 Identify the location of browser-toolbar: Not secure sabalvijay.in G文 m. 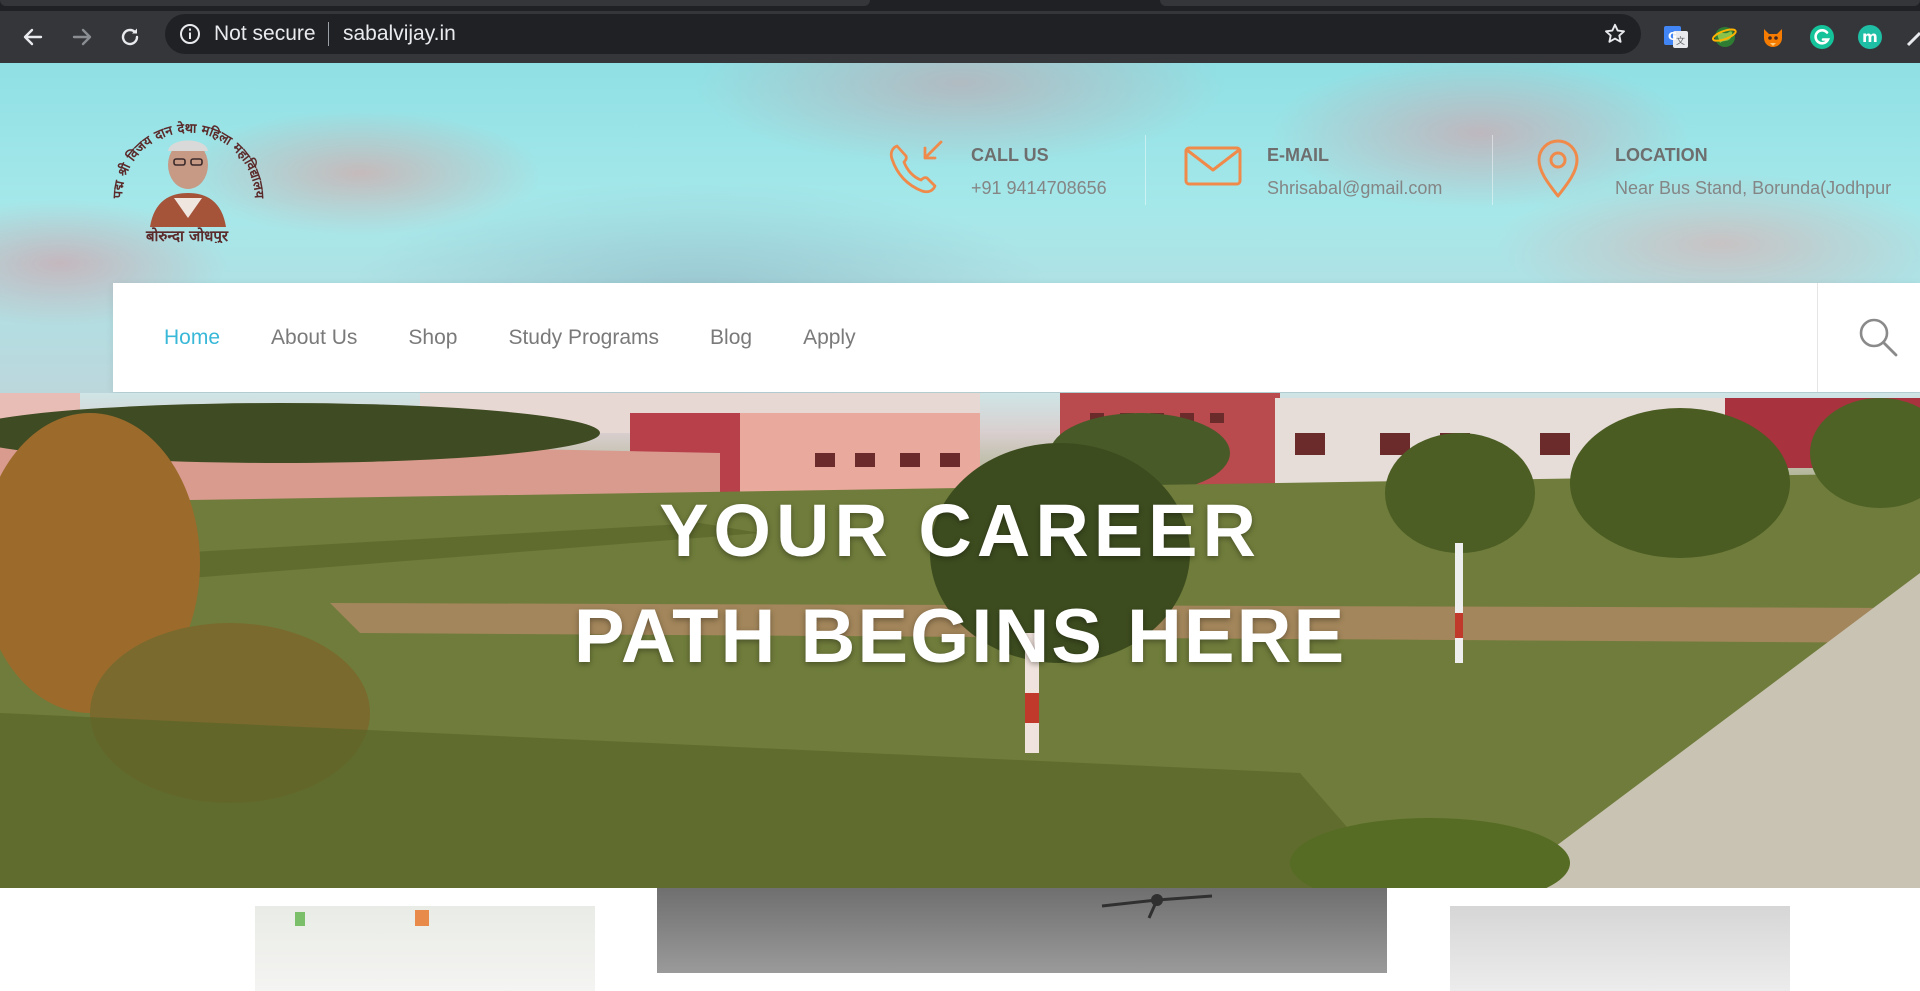
(960, 37).